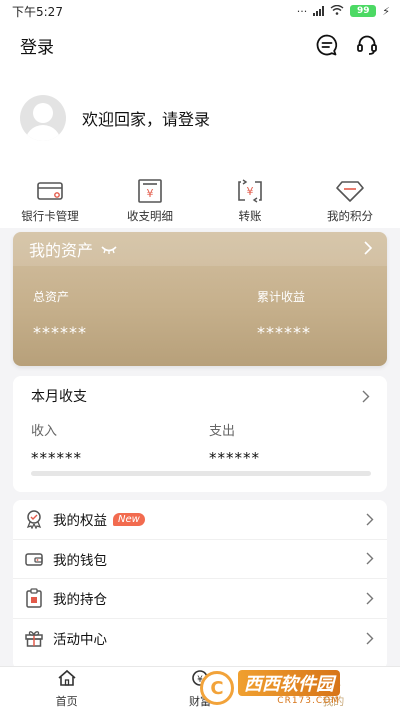  Describe the element at coordinates (61, 250) in the screenshot. I see `assets-title-text: 我的资产` at that location.